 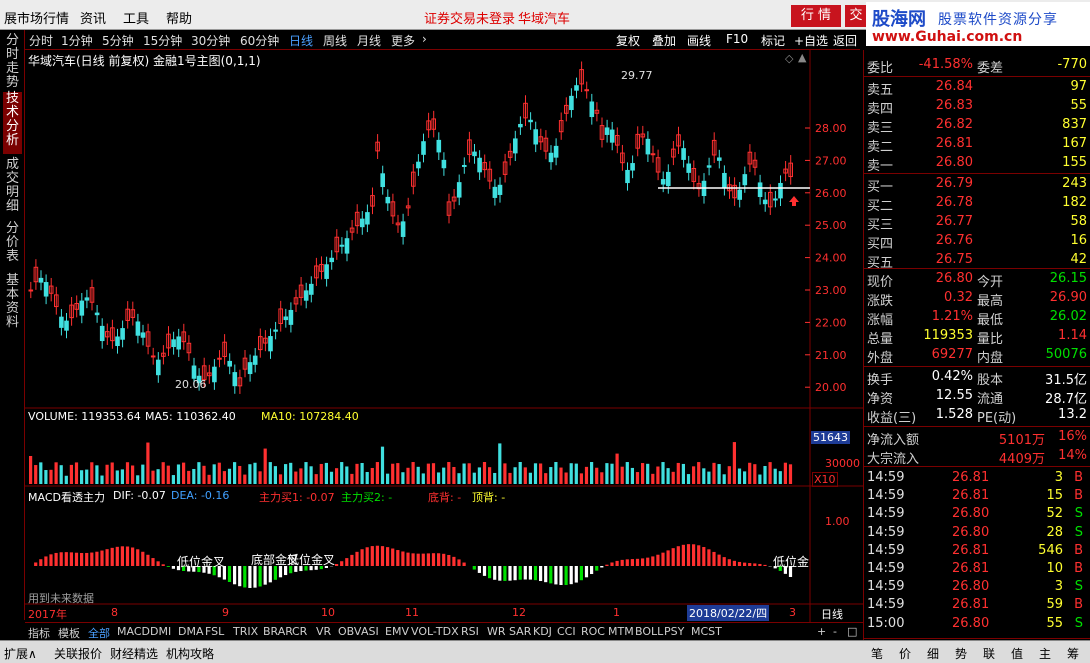 I want to click on tick-row: 14:59 26.80 3 S, so click(x=977, y=587).